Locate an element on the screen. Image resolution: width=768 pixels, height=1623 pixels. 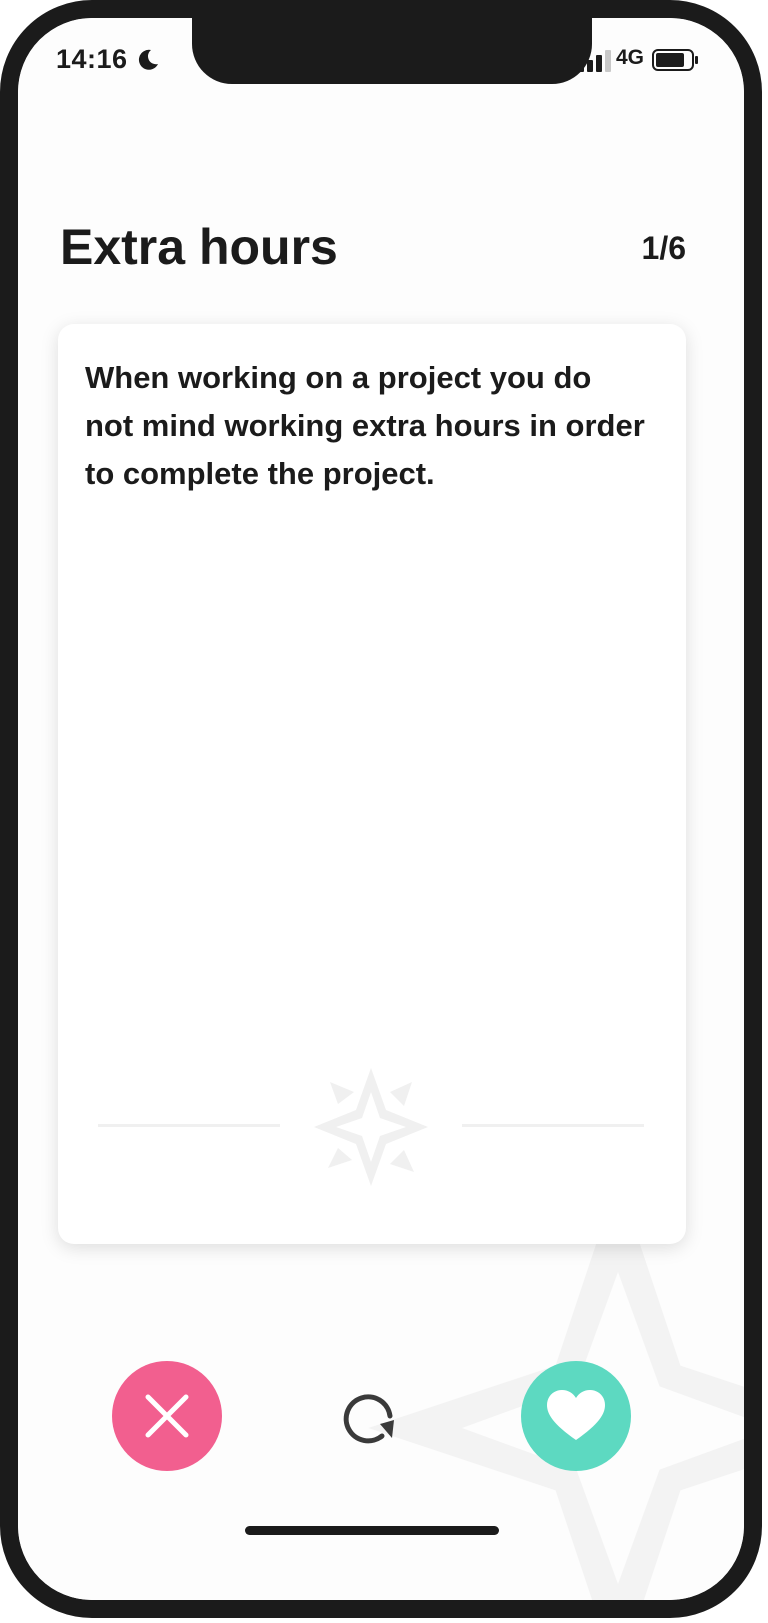
battery-icon is located at coordinates (675, 60).